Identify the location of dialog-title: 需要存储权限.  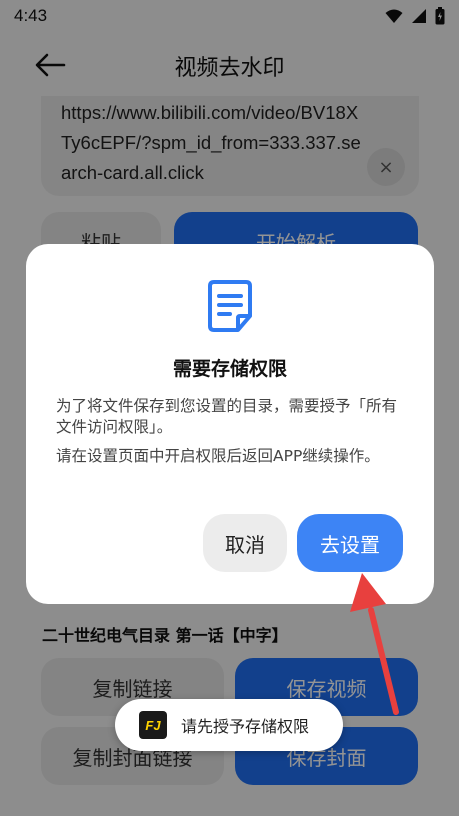
(229, 369).